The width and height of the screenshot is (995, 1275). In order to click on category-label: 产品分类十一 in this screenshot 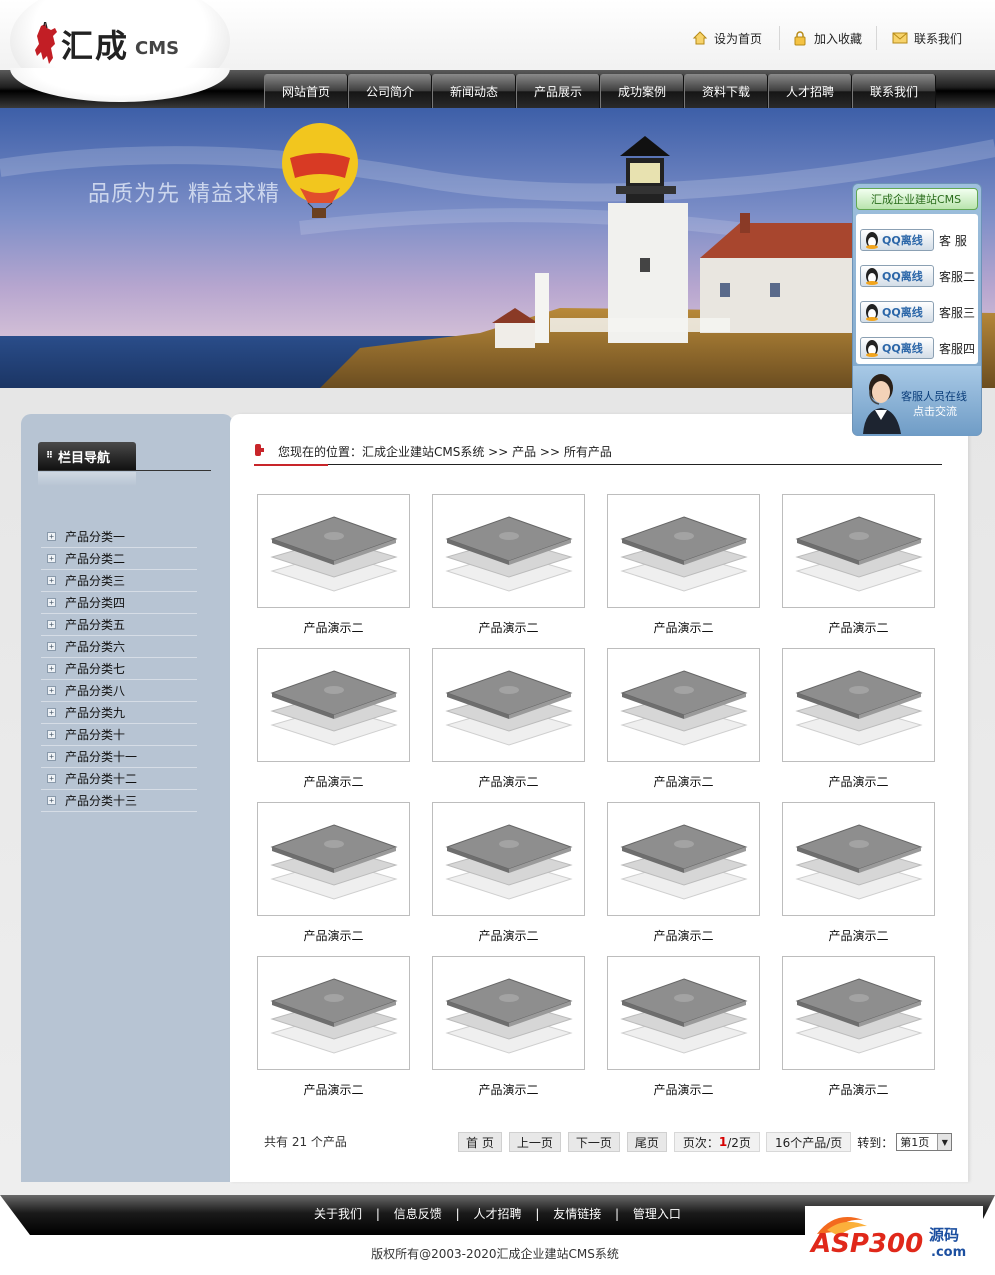, I will do `click(101, 757)`.